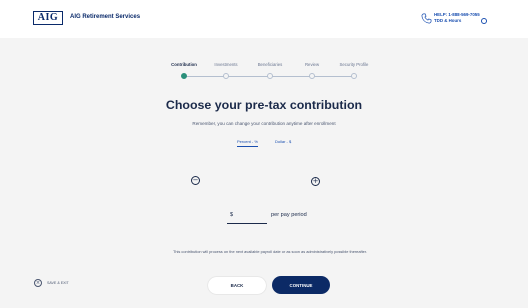 The width and height of the screenshot is (528, 308). What do you see at coordinates (484, 21) in the screenshot?
I see `info-icon` at bounding box center [484, 21].